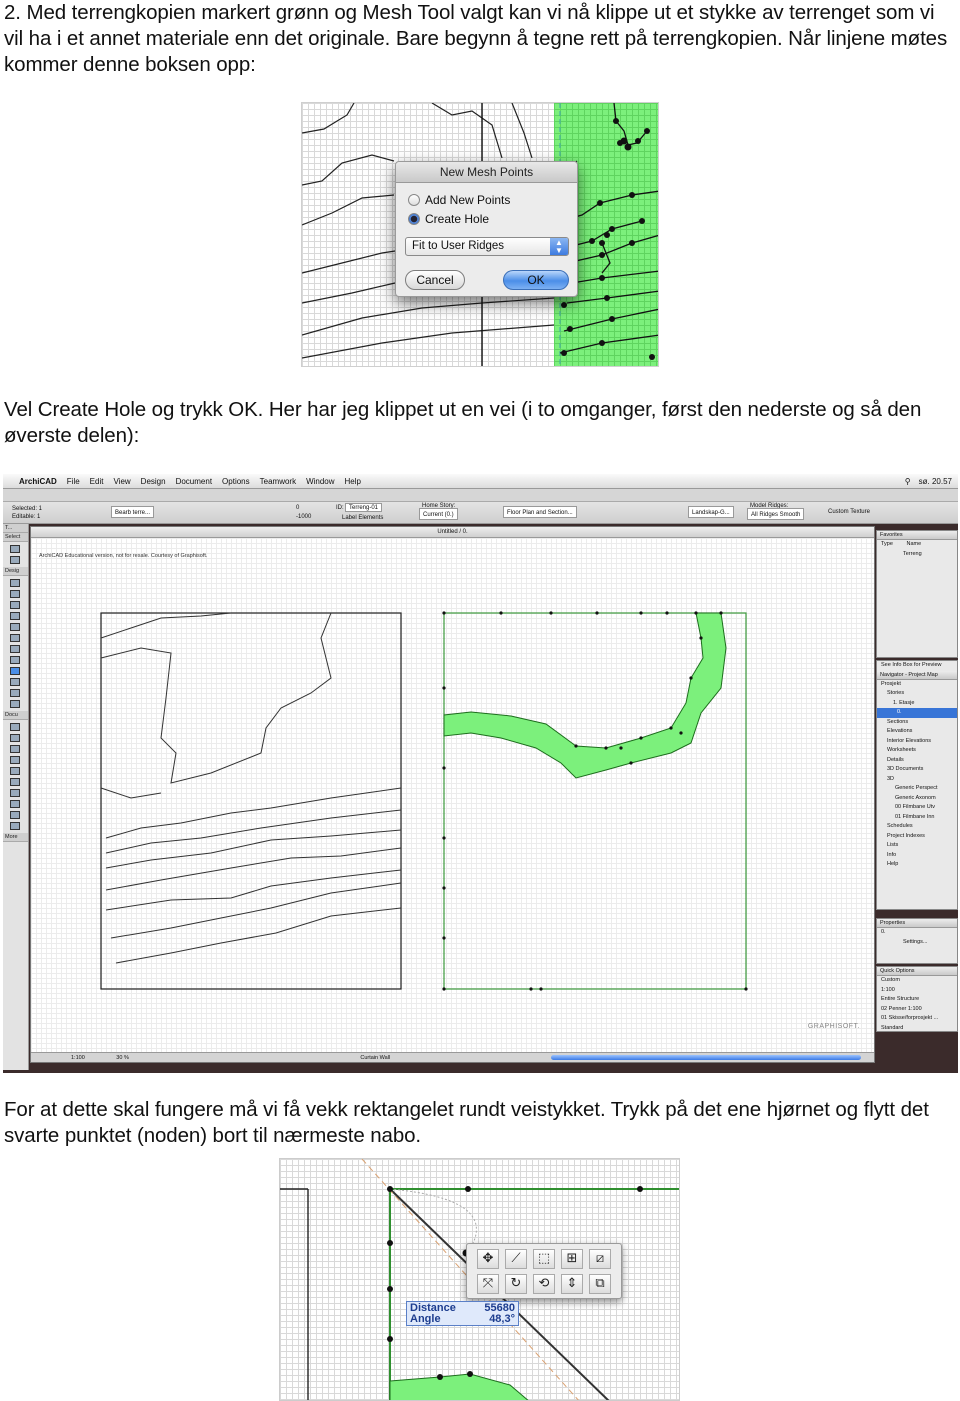 This screenshot has height=1401, width=960. What do you see at coordinates (194, 481) in the screenshot?
I see `menu-document: Document` at bounding box center [194, 481].